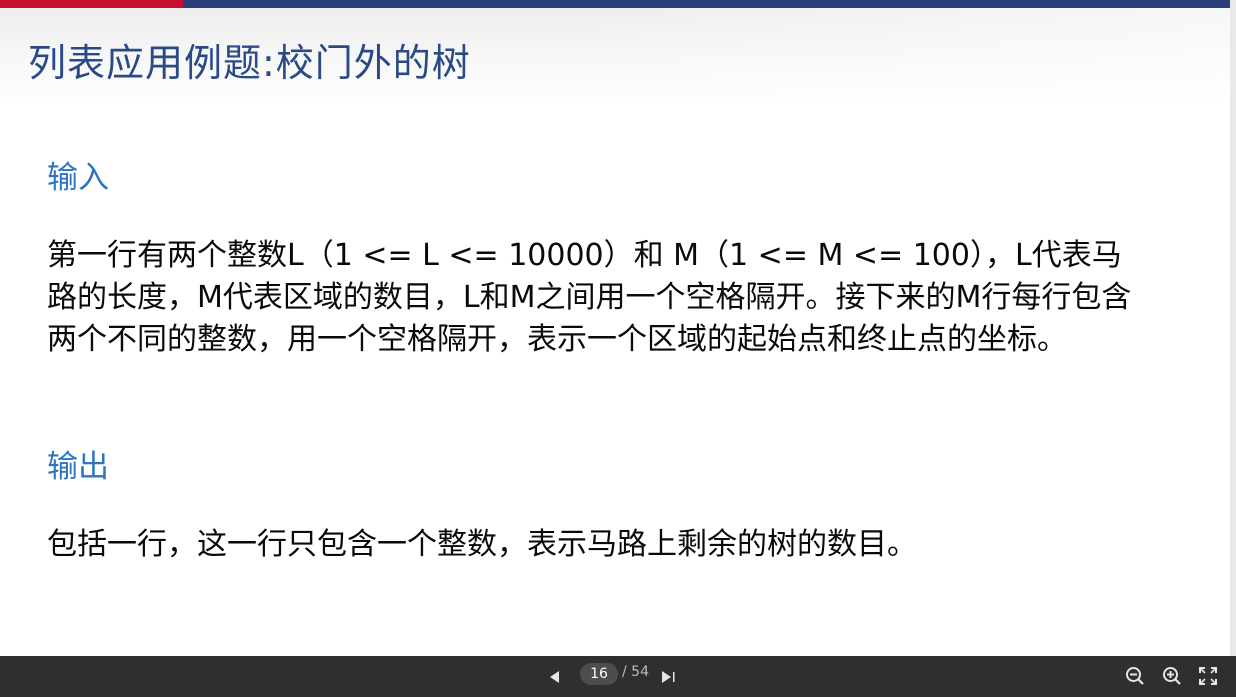 This screenshot has width=1236, height=697. Describe the element at coordinates (91, 4) in the screenshot. I see `accent-red-segment` at that location.